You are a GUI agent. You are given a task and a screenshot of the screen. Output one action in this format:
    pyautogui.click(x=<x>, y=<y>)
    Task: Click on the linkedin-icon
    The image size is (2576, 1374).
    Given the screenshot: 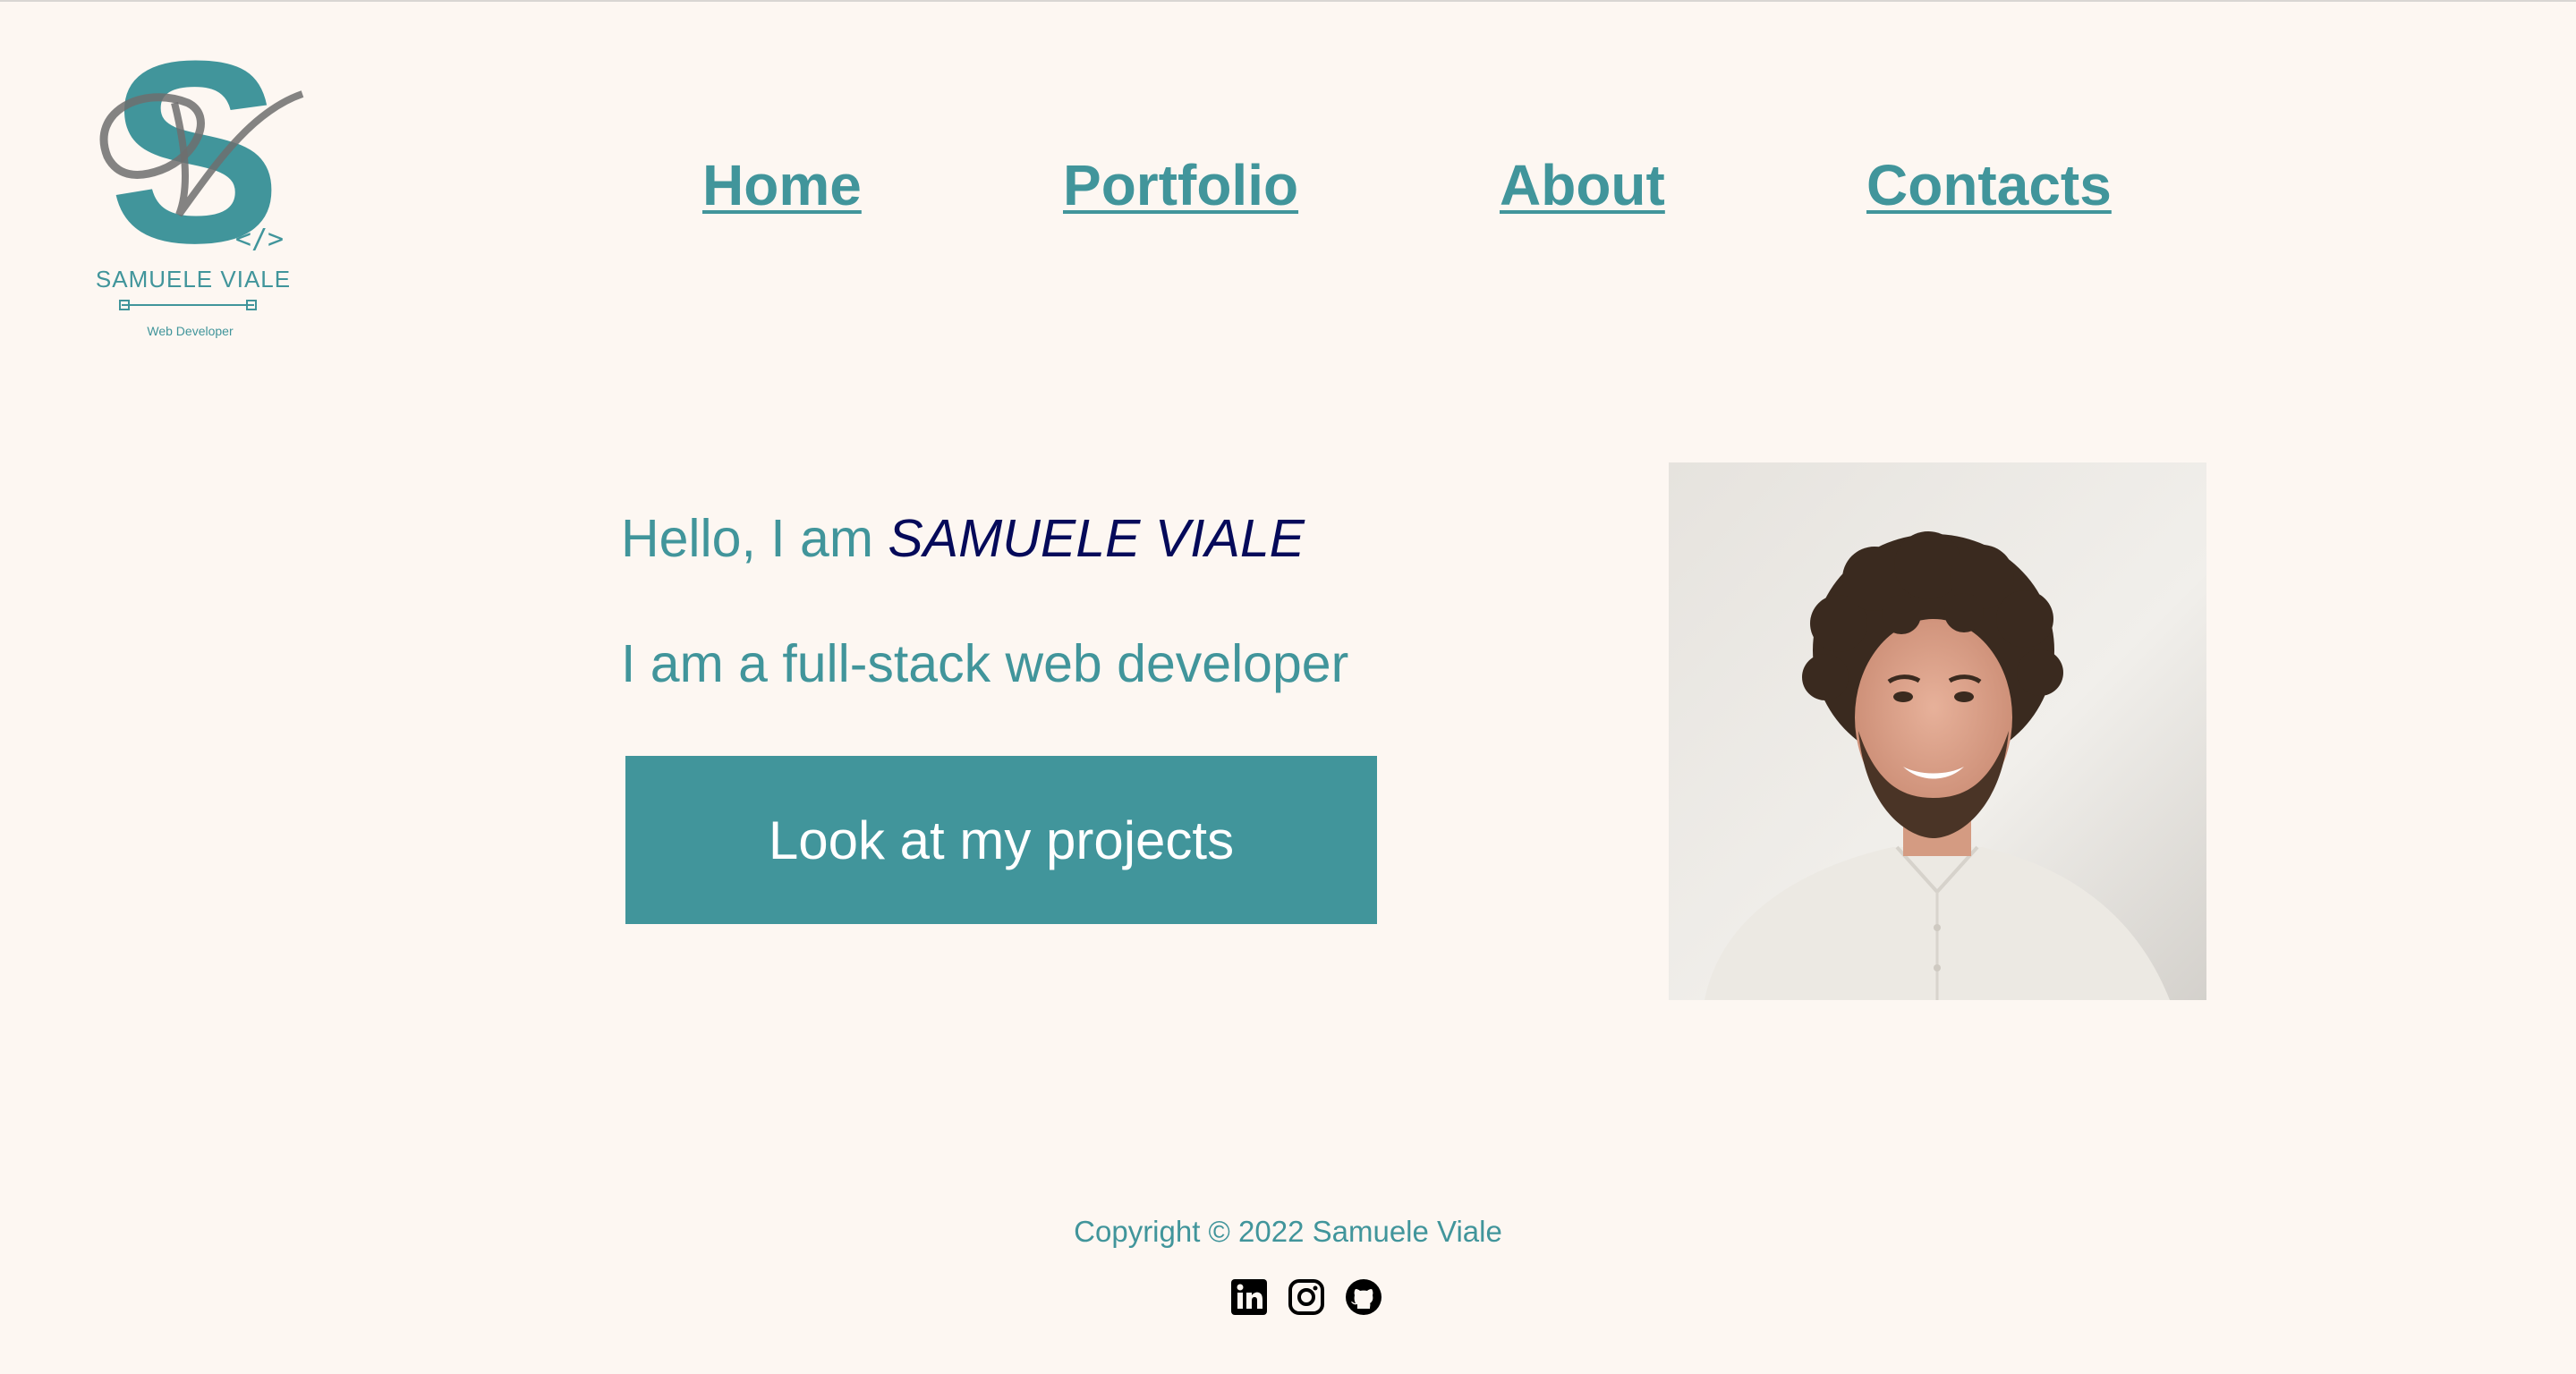 What is the action you would take?
    pyautogui.click(x=1249, y=1297)
    